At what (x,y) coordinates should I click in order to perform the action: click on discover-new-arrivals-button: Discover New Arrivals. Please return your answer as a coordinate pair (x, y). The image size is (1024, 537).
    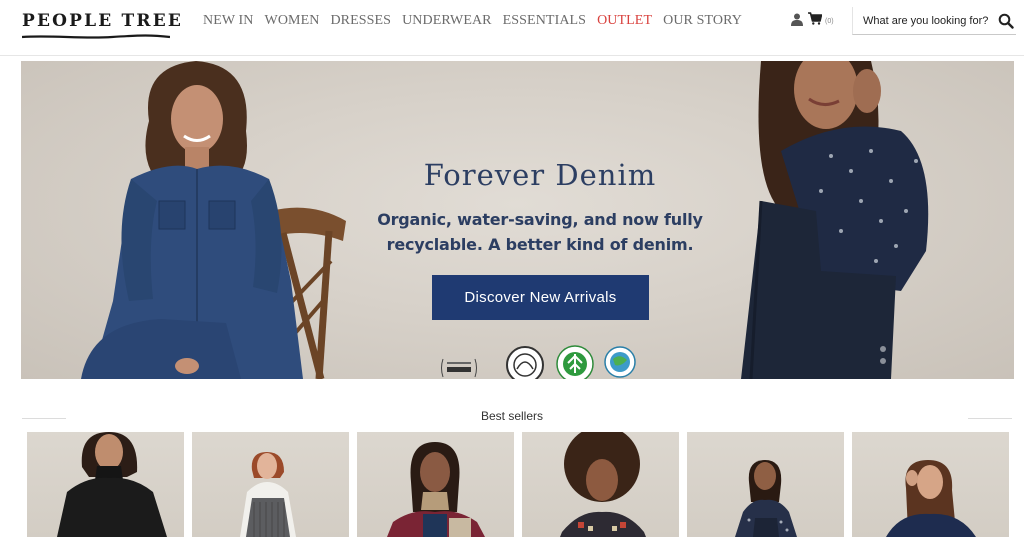
    Looking at the image, I should click on (540, 297).